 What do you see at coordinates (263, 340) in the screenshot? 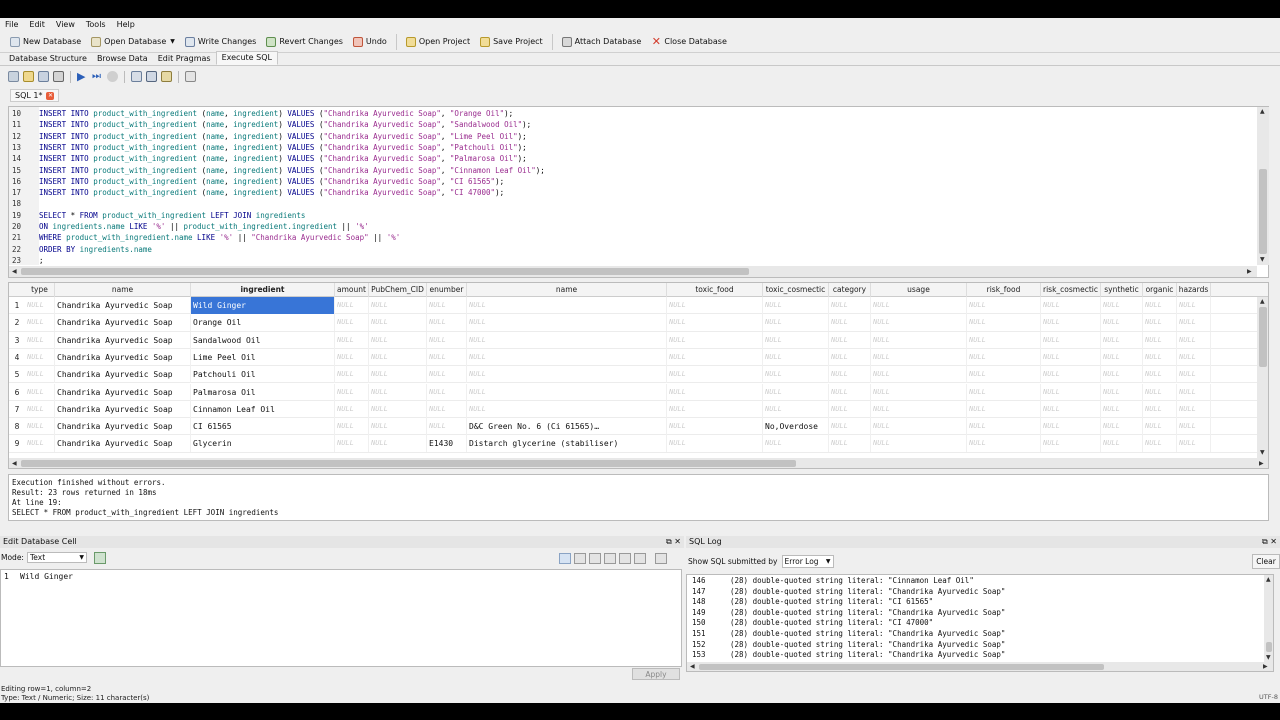
I see `table-cell: Sandalwood Oil` at bounding box center [263, 340].